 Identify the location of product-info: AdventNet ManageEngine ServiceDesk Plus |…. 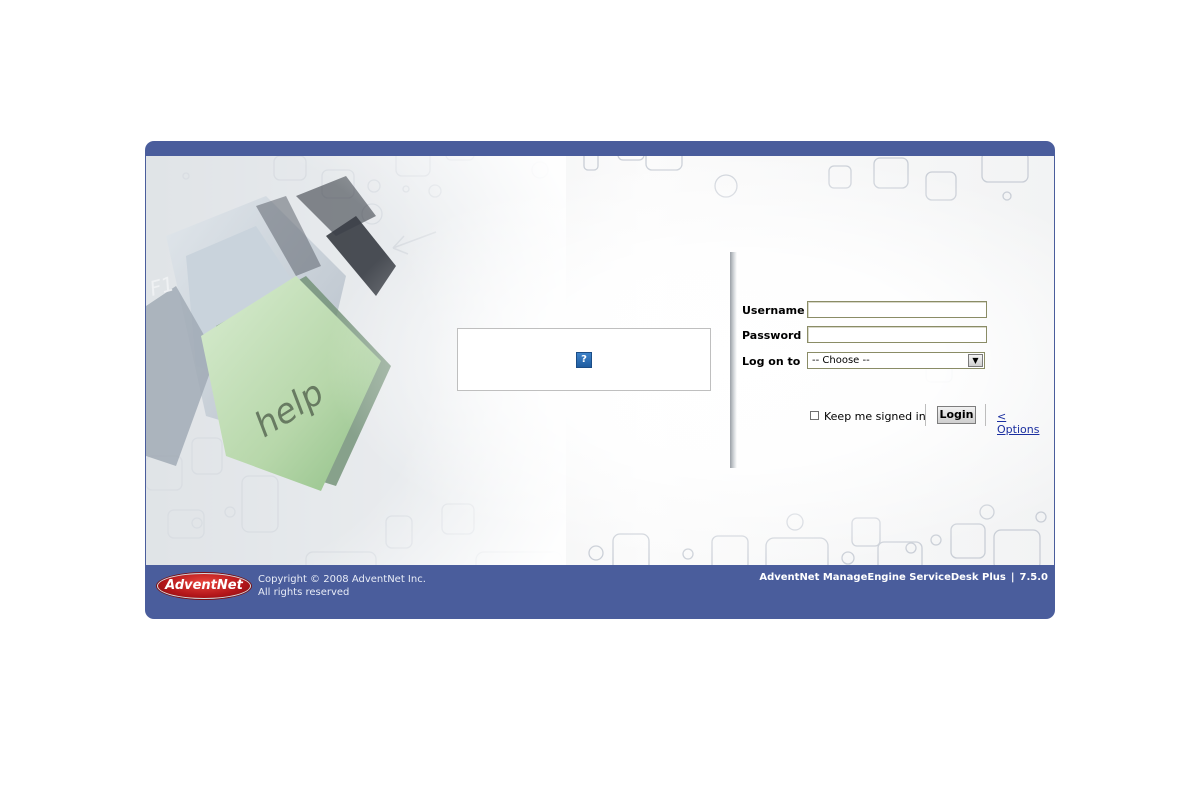
(903, 577).